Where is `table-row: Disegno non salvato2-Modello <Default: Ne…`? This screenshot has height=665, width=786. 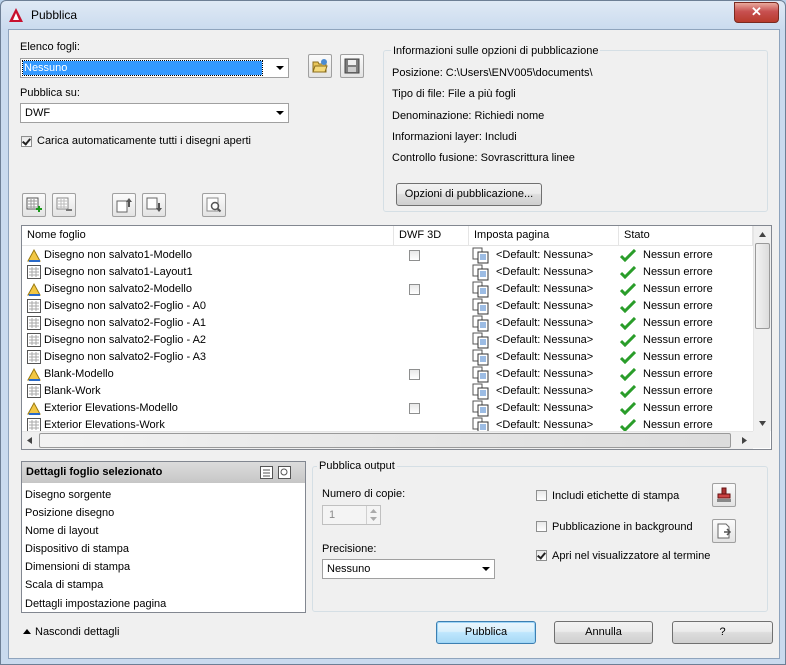 table-row: Disegno non salvato2-Modello <Default: Ne… is located at coordinates (387, 289).